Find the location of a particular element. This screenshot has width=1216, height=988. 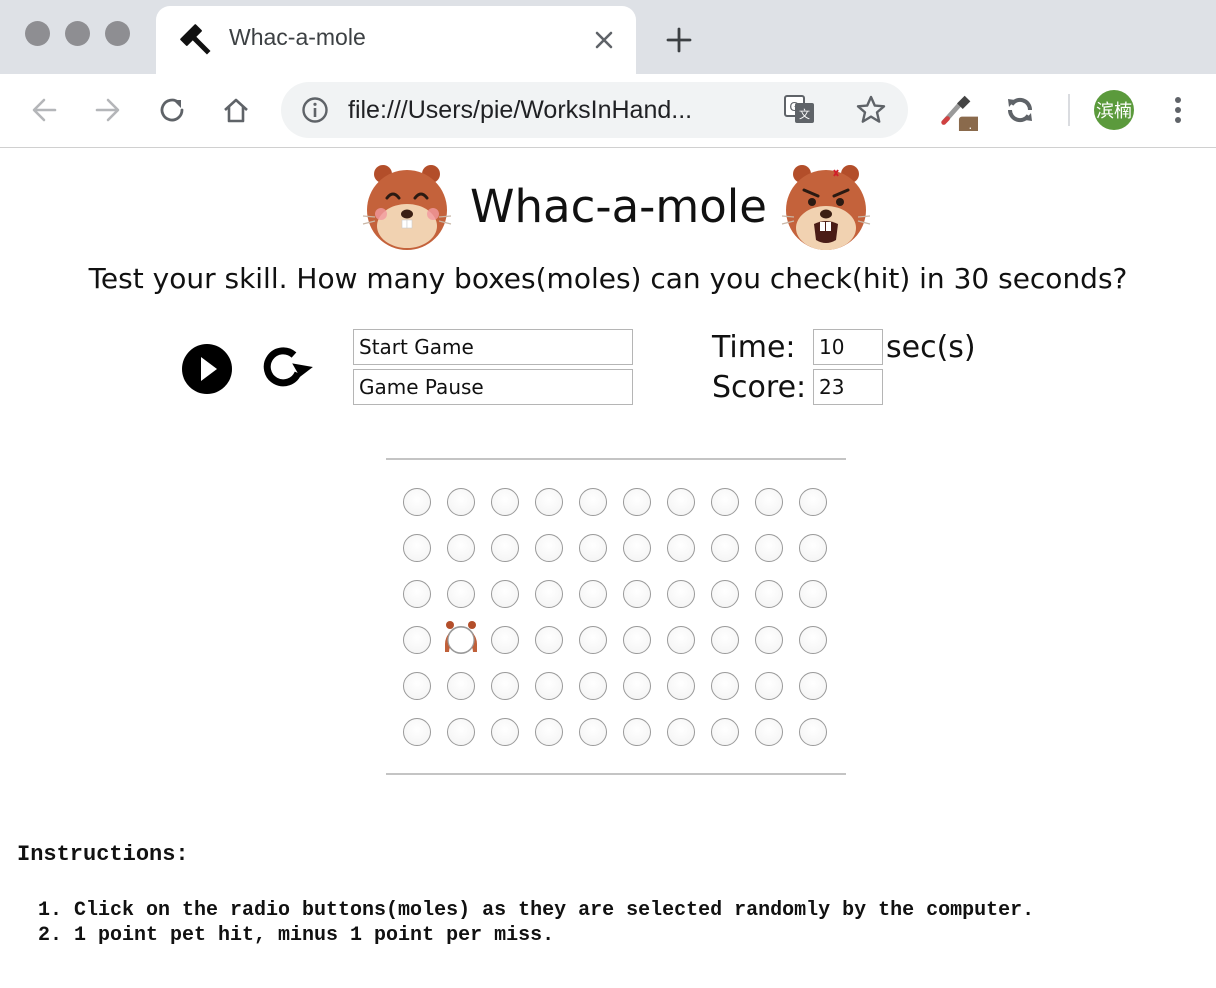

close-tab-icon is located at coordinates (604, 40).